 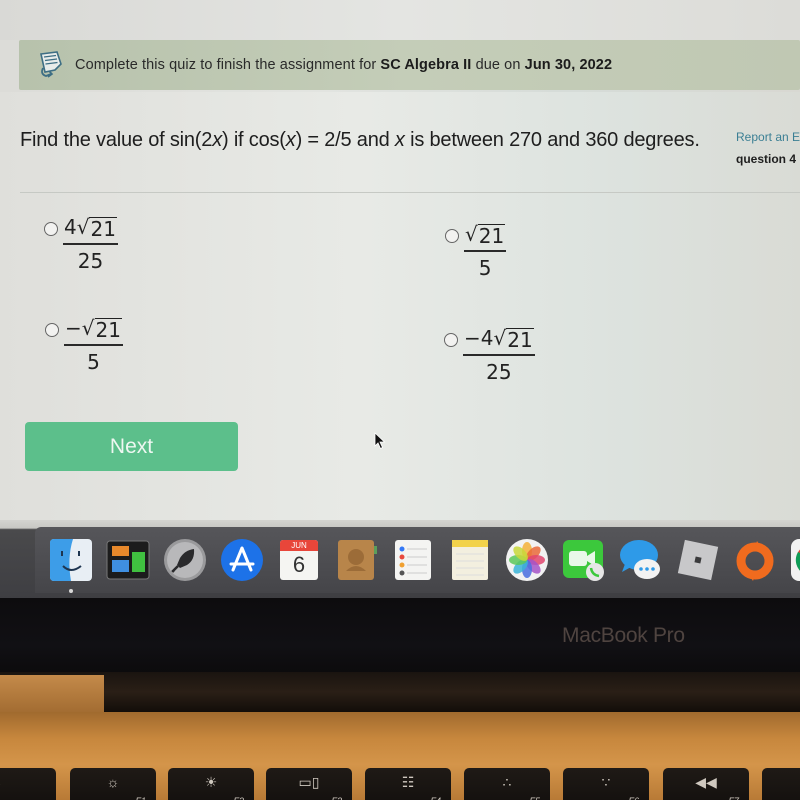 I want to click on answer-choice-a: 4 √ 21 25, so click(x=81, y=244).